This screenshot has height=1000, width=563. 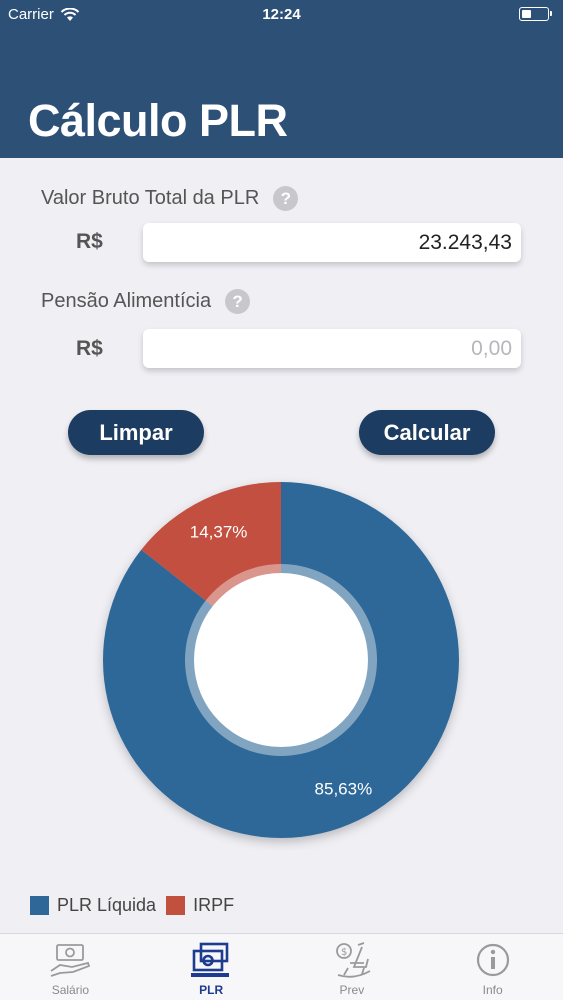 I want to click on donut-hole, so click(x=281, y=660).